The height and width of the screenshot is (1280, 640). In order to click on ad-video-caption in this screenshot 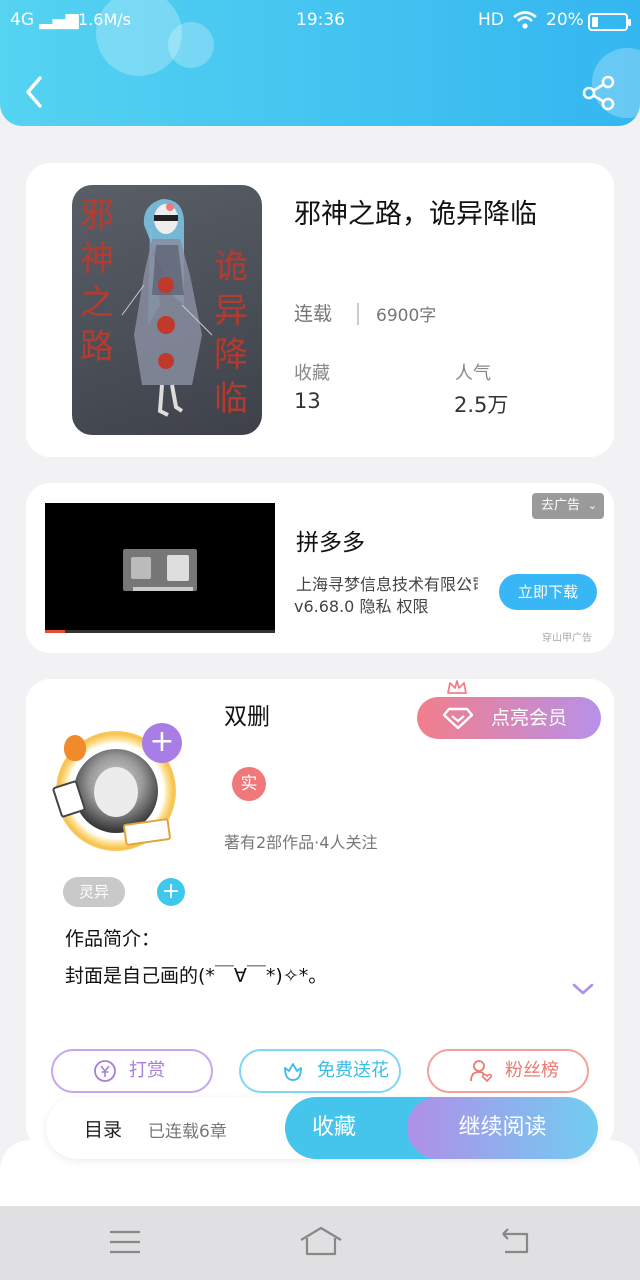, I will do `click(163, 589)`.